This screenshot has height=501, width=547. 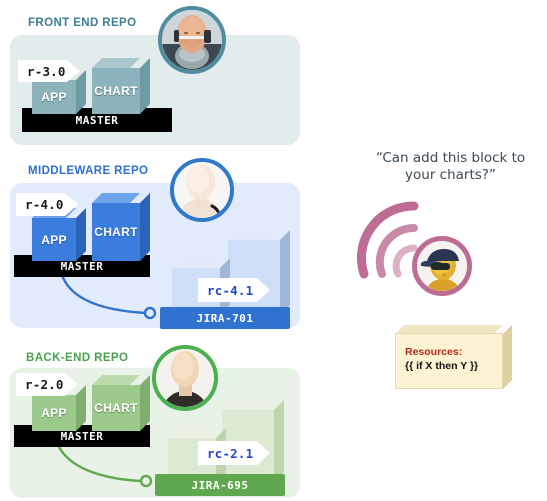 I want to click on avatar-back-end, so click(x=185, y=378).